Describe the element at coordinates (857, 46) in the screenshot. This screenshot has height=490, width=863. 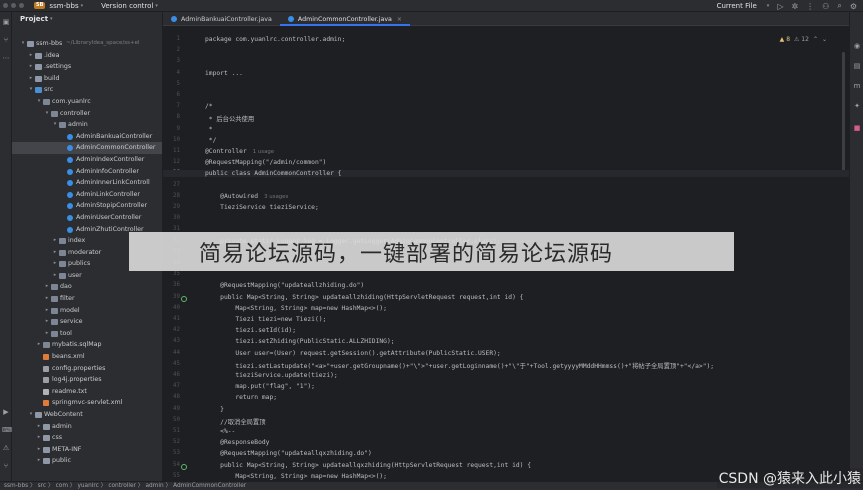
I see `notifications-icon: ◉` at that location.